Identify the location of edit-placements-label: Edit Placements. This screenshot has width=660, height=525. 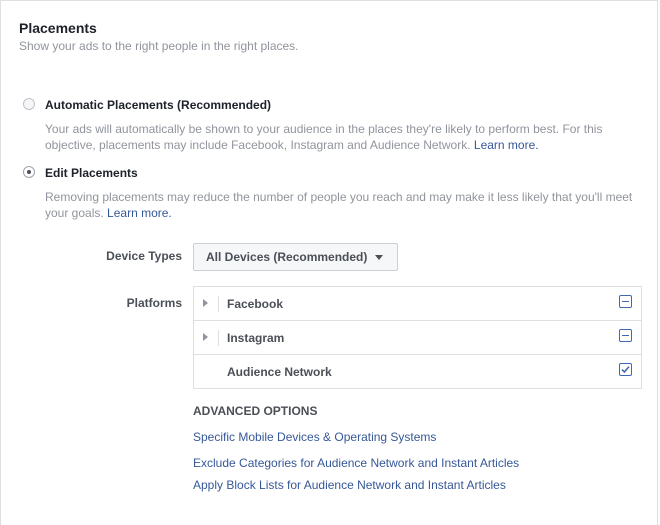
(91, 173).